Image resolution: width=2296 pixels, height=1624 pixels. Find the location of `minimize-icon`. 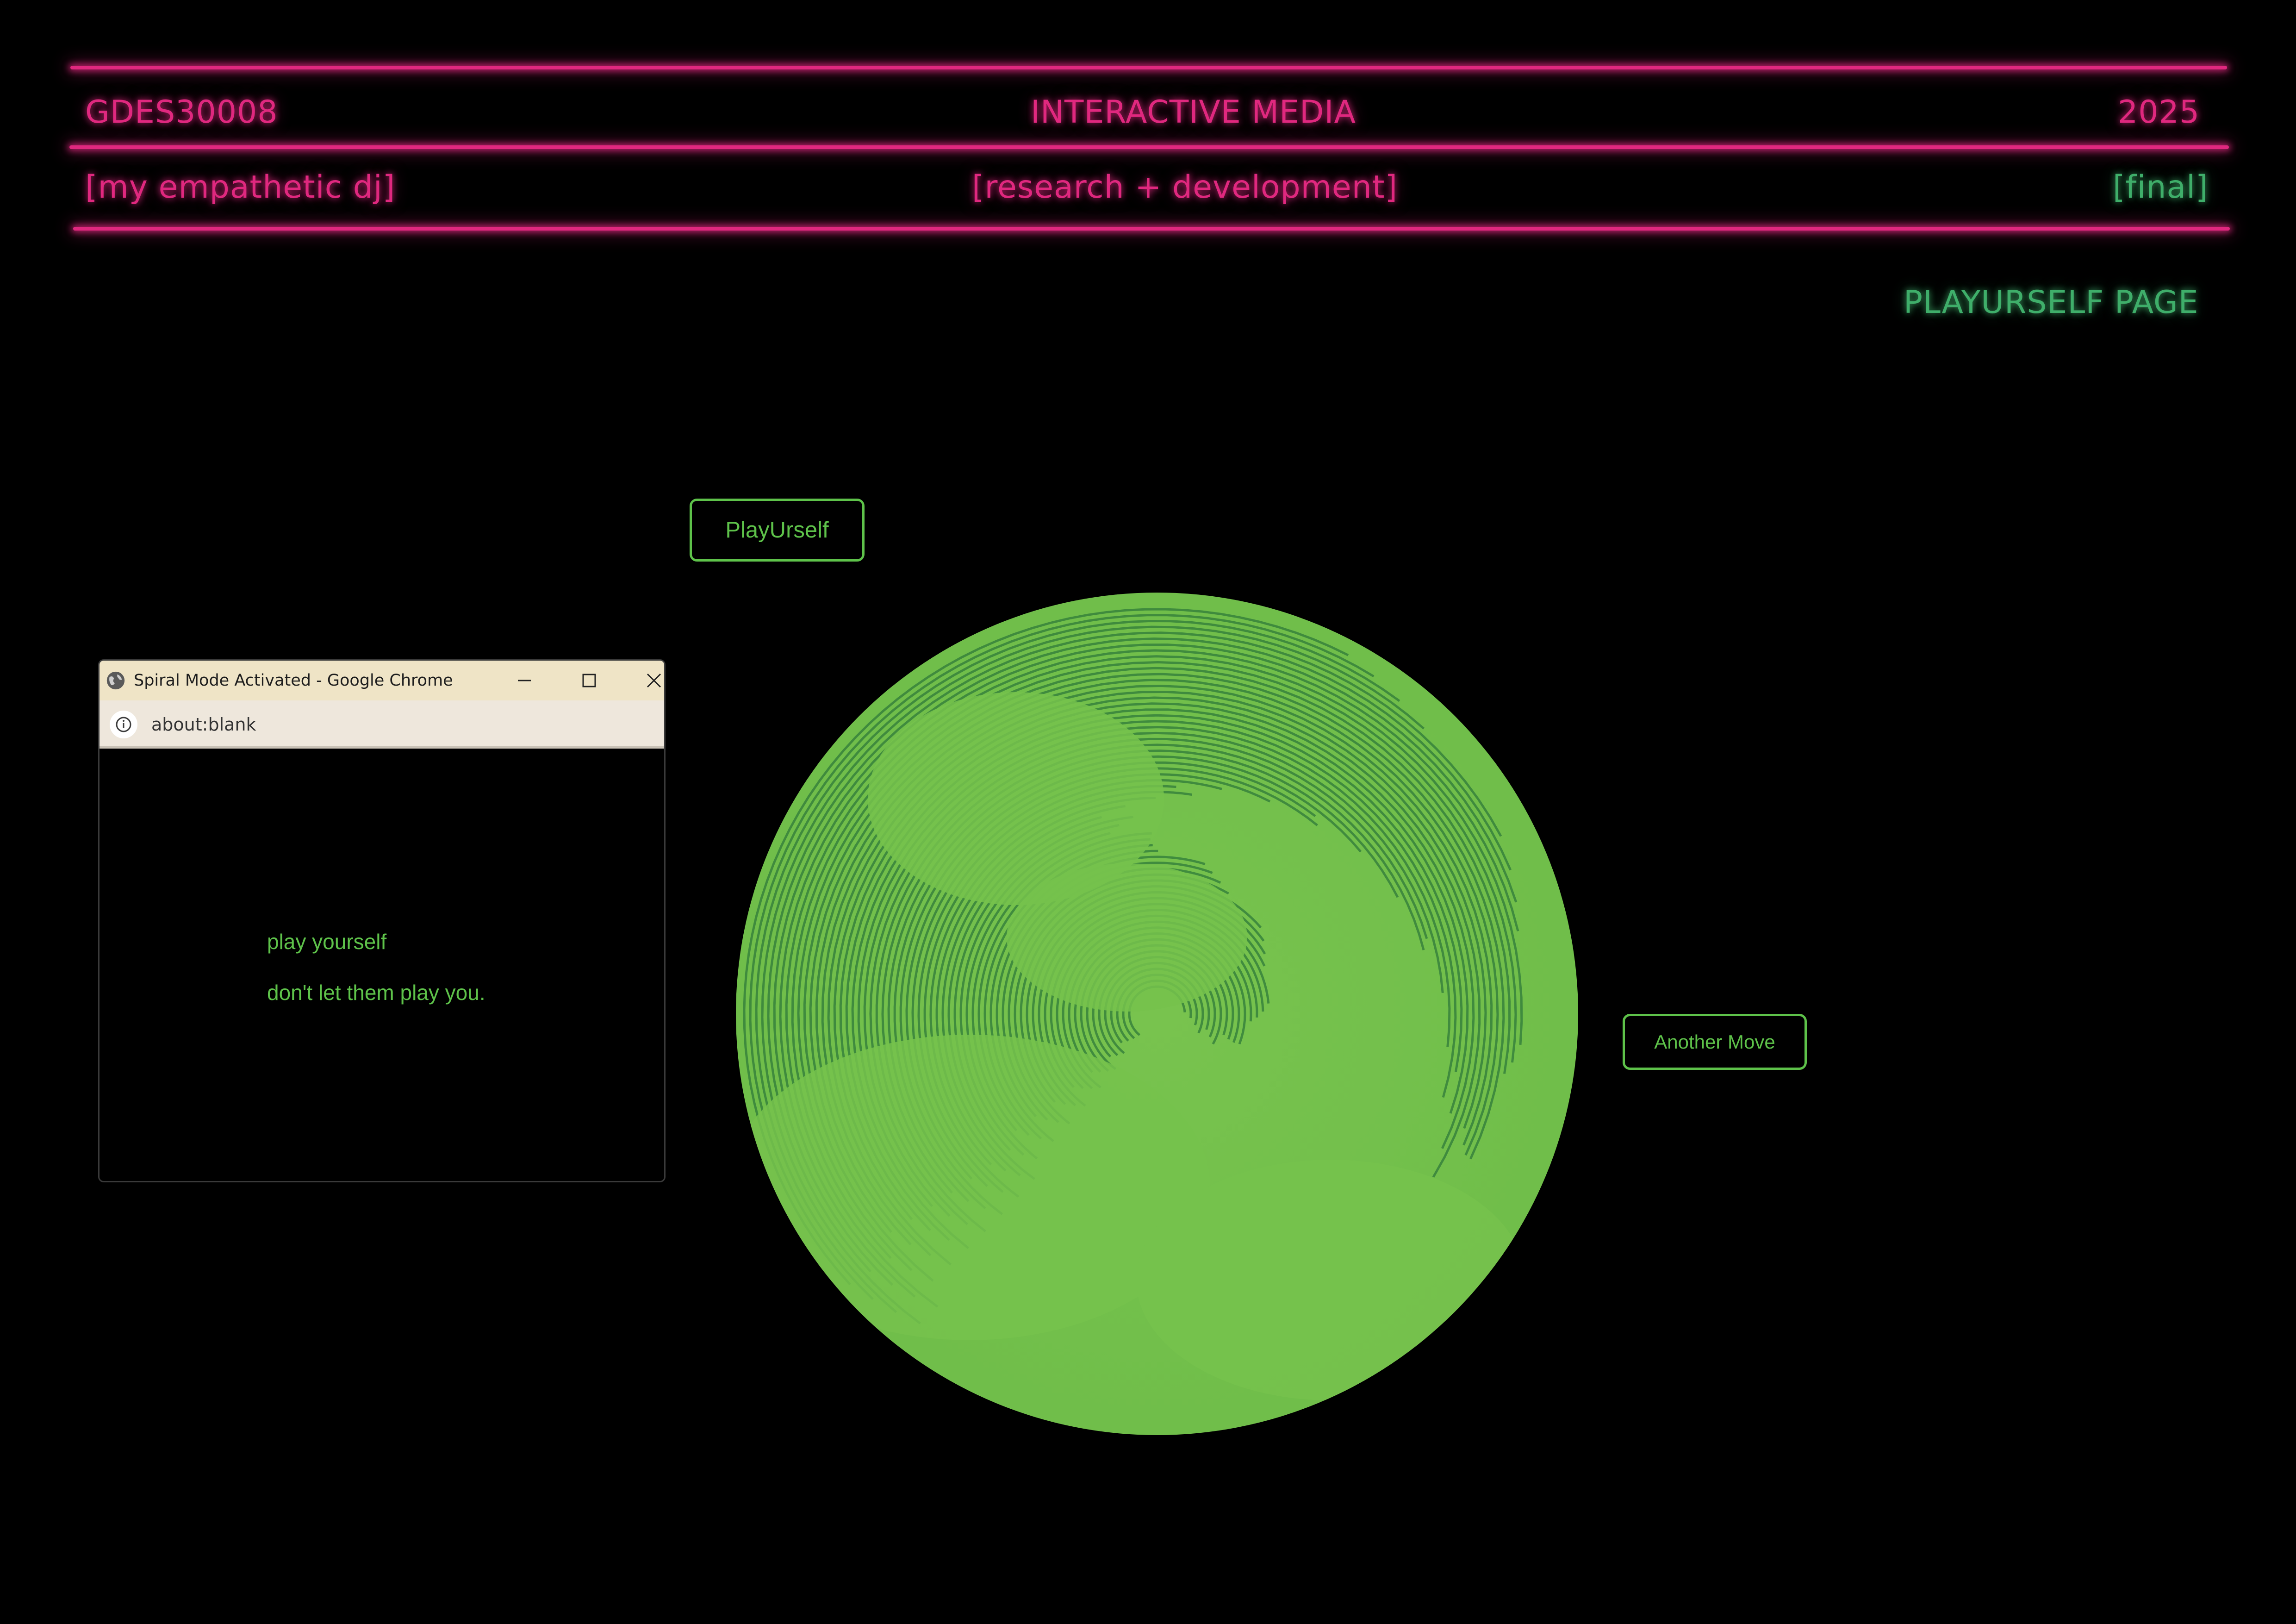

minimize-icon is located at coordinates (524, 680).